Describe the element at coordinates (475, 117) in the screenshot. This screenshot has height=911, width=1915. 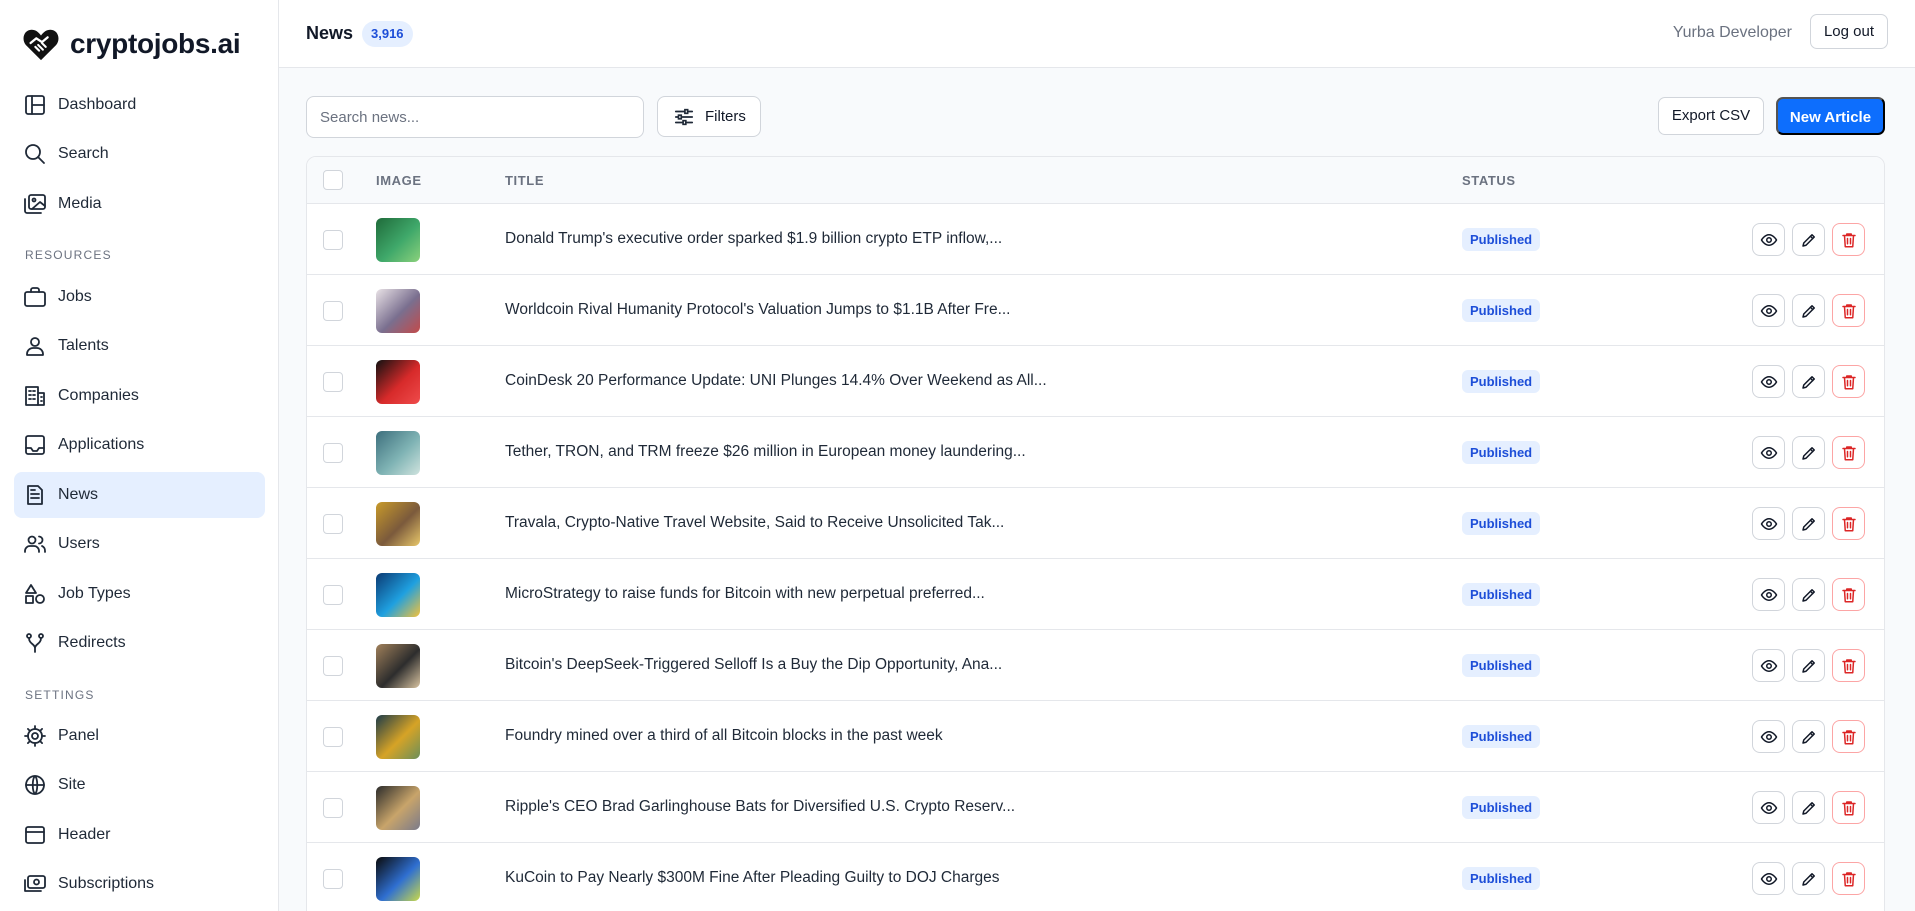
I see `search-input` at that location.